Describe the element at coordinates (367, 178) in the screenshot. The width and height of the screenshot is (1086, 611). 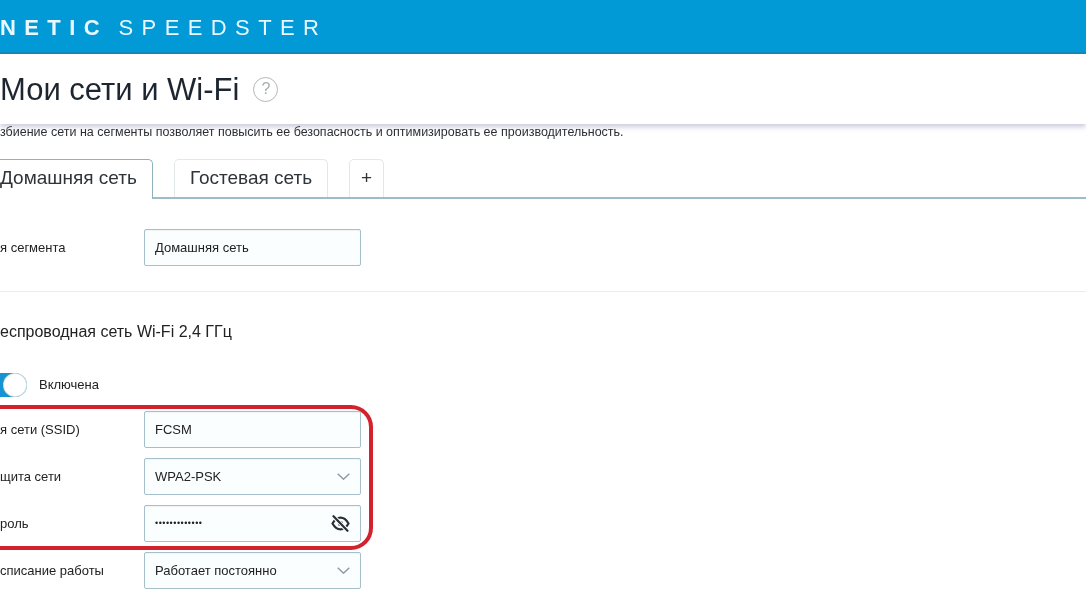
I see `tab: +` at that location.